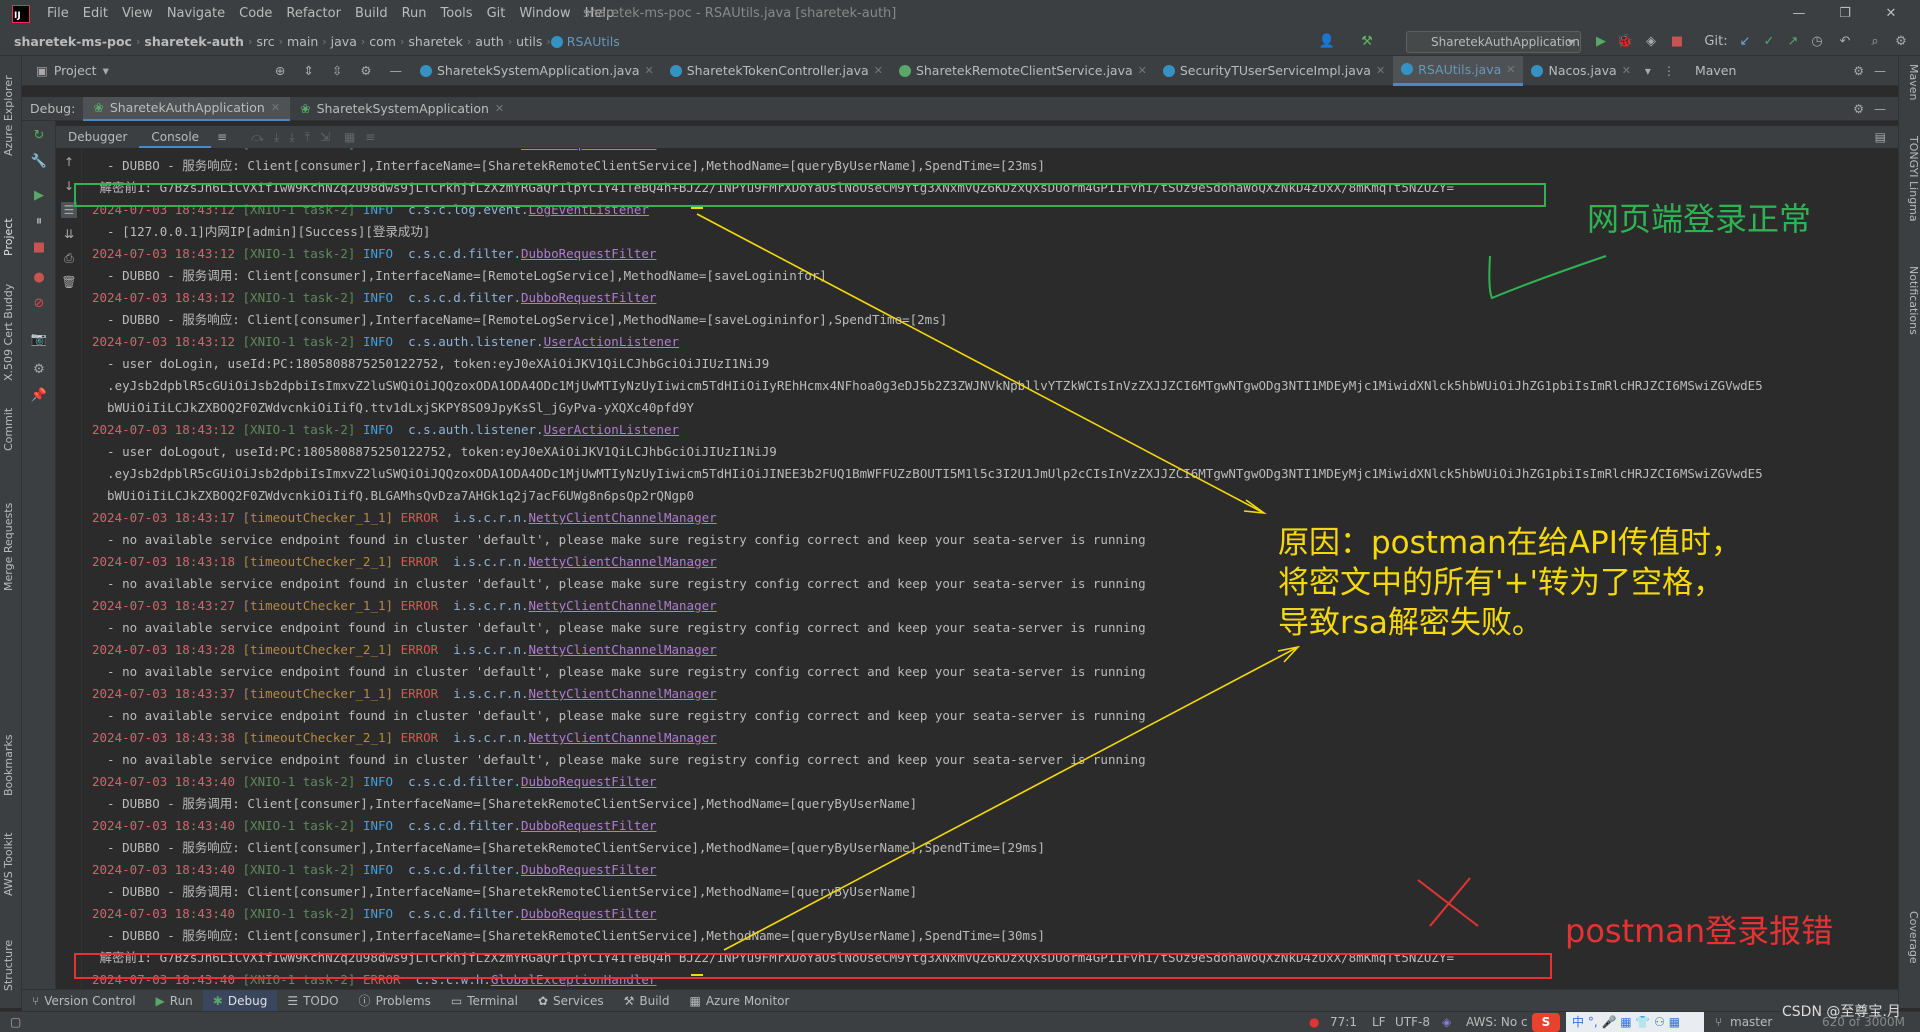  Describe the element at coordinates (73, 41) in the screenshot. I see `breadcrumb-project: sharetek-ms-poc` at that location.